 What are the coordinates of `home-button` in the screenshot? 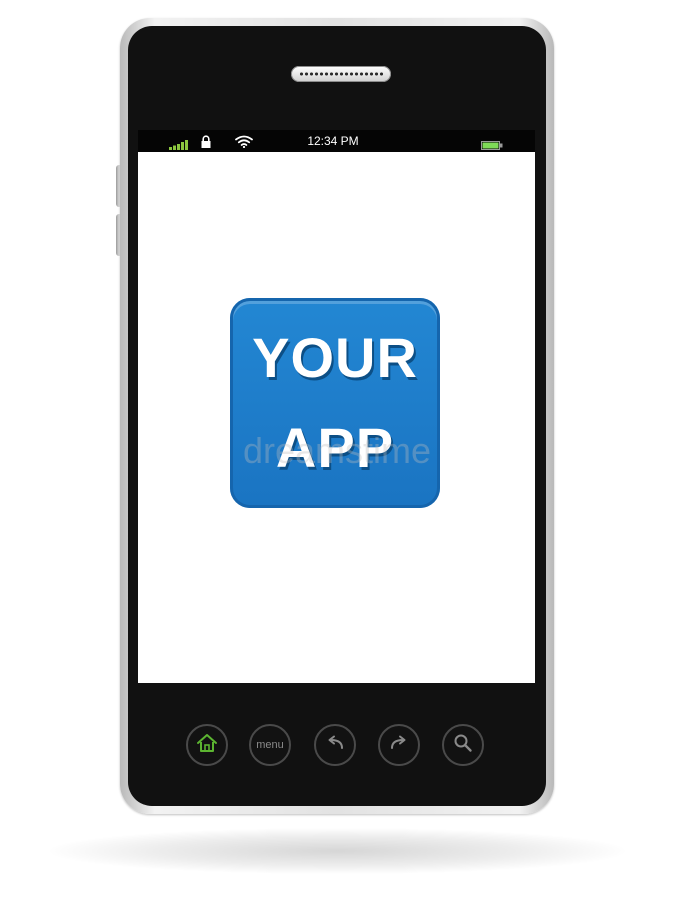 It's located at (207, 745).